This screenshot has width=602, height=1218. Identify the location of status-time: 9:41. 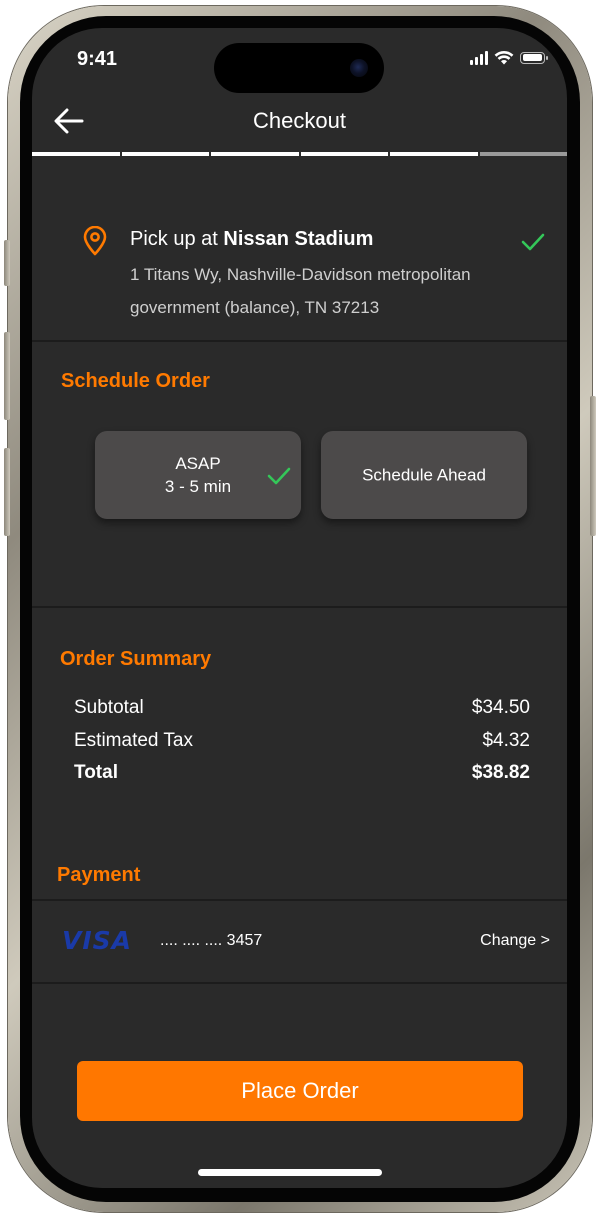
(97, 59).